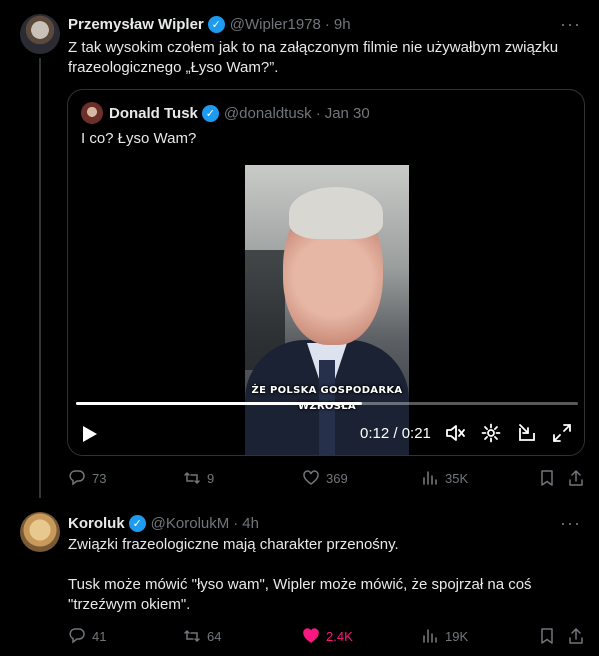 The image size is (599, 656). Describe the element at coordinates (275, 24) in the screenshot. I see `author-handle: @Wipler1978` at that location.